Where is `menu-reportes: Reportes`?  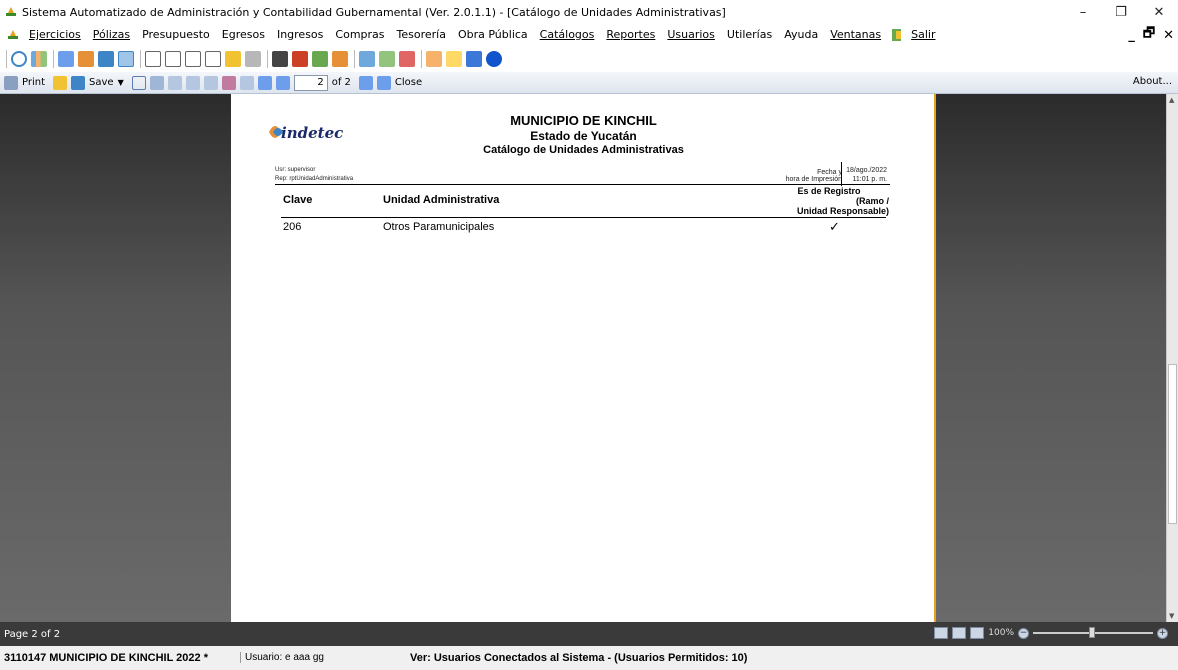
menu-reportes: Reportes is located at coordinates (630, 35).